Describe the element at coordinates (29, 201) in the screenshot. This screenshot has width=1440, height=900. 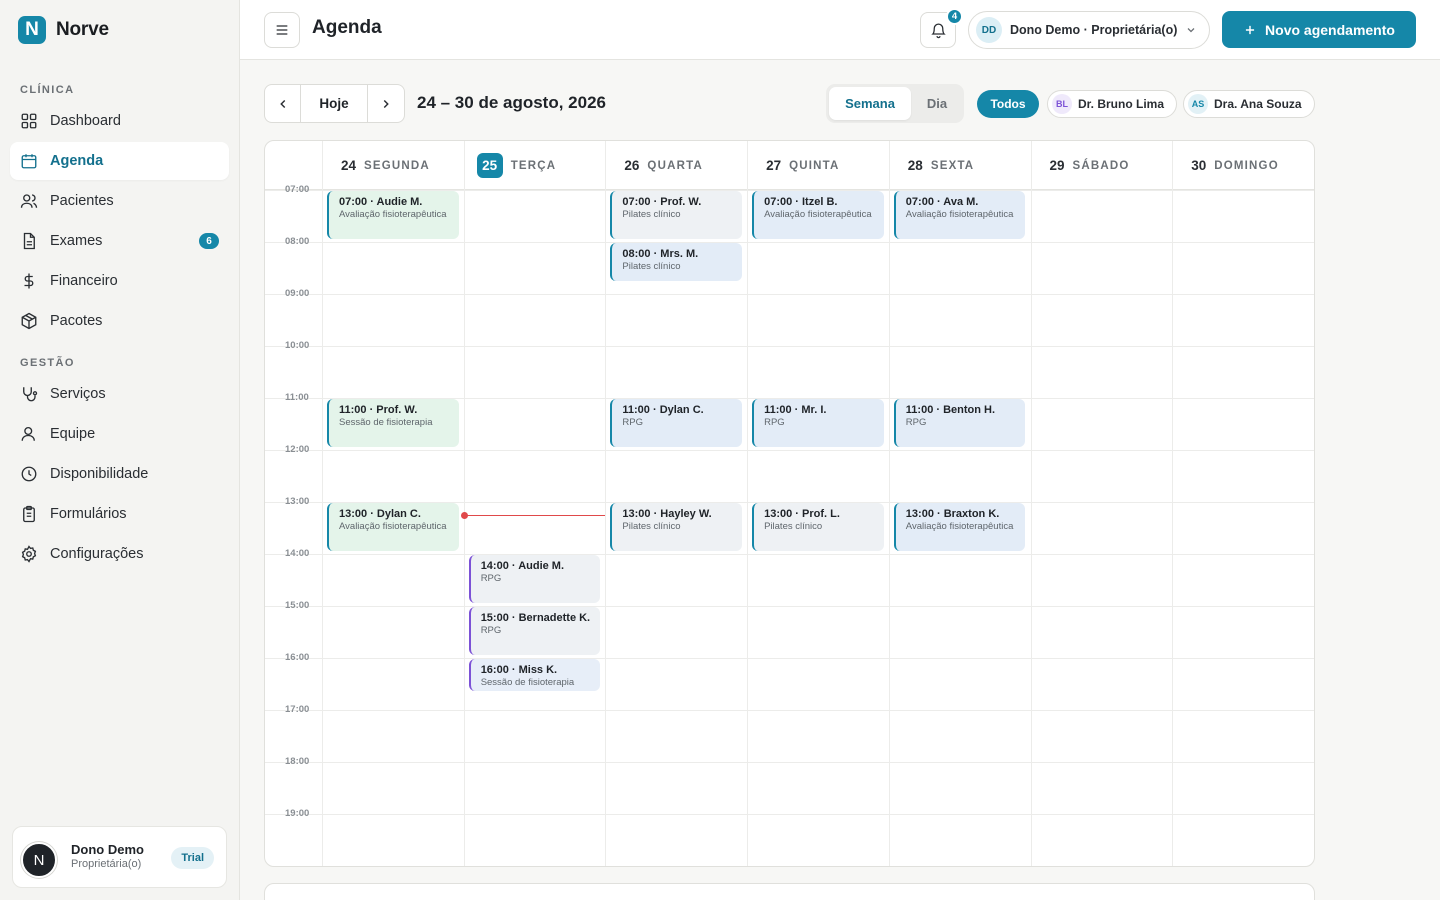
I see `users-icon` at that location.